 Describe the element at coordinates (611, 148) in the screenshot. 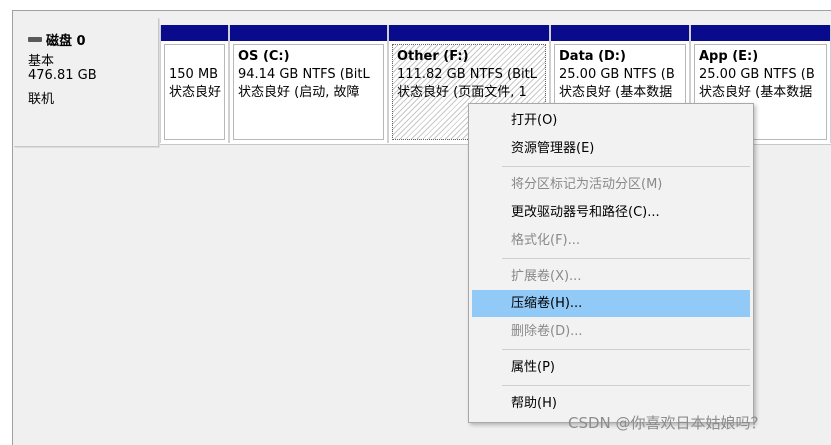

I see `menu-item-explorer: 资源管理器(E)` at that location.